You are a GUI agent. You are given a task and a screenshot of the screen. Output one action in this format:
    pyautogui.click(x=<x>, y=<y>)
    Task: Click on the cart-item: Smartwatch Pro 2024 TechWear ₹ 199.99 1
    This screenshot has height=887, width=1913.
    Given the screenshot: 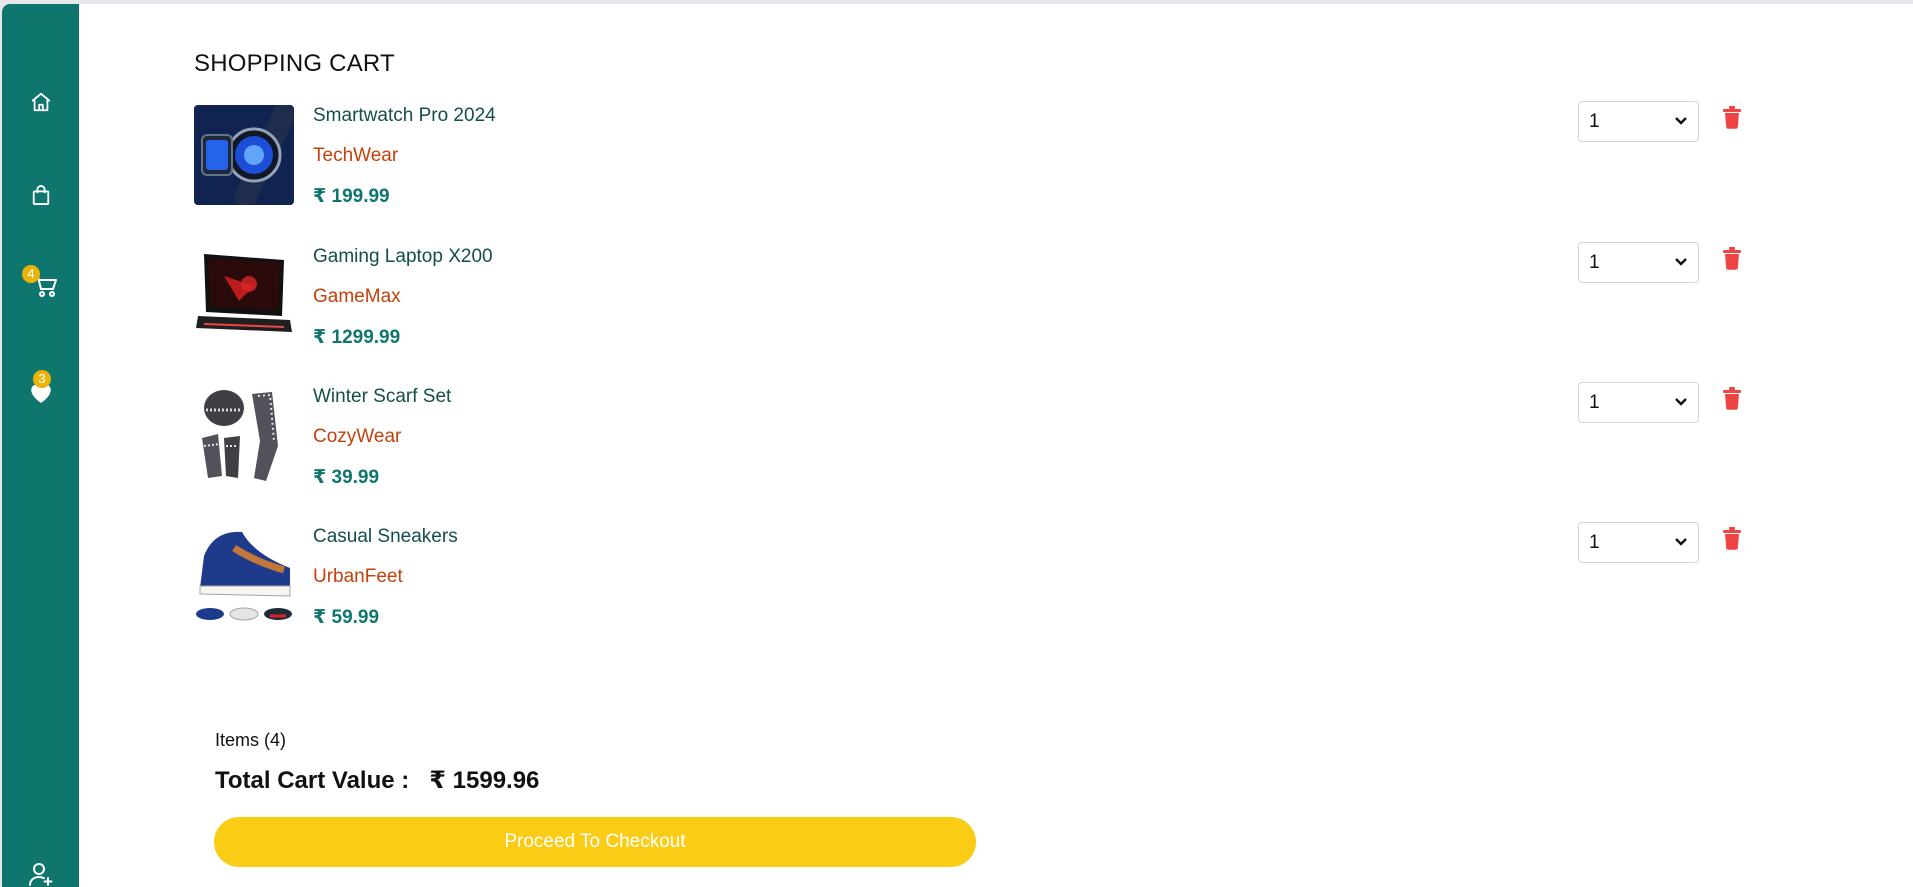 What is the action you would take?
    pyautogui.click(x=967, y=155)
    